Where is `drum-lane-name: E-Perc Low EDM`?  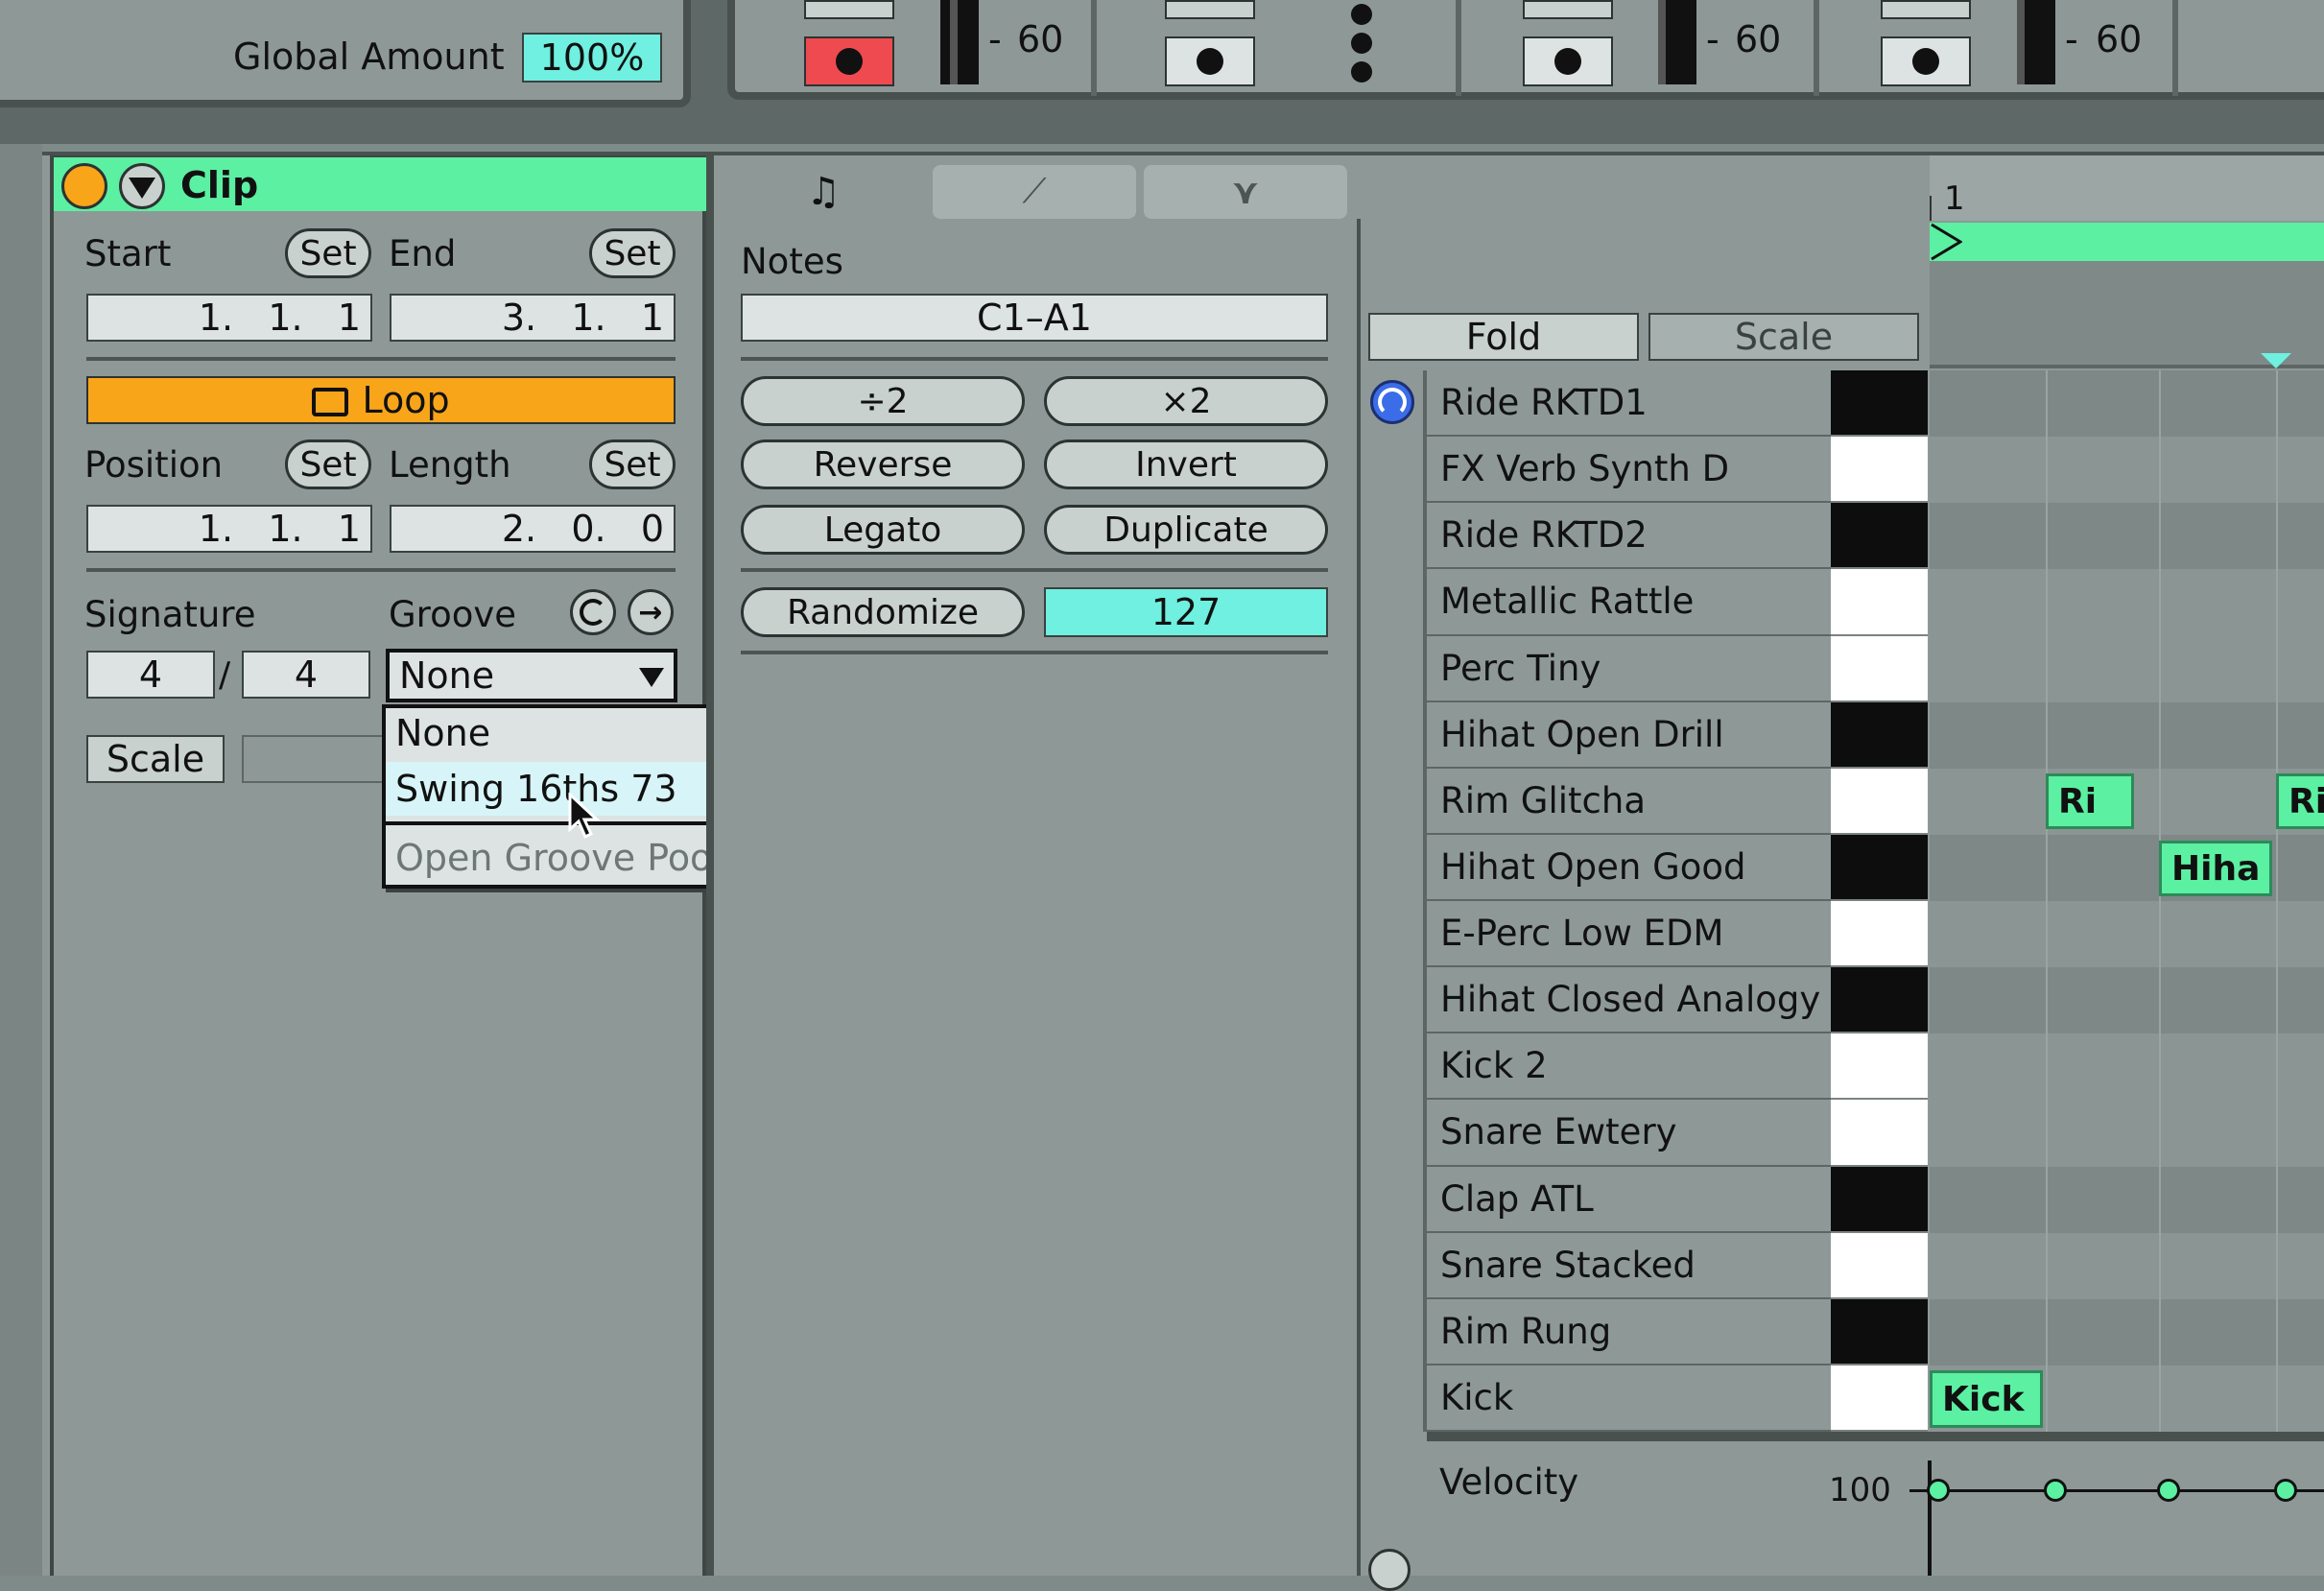
drum-lane-name: E-Perc Low EDM is located at coordinates (1629, 934).